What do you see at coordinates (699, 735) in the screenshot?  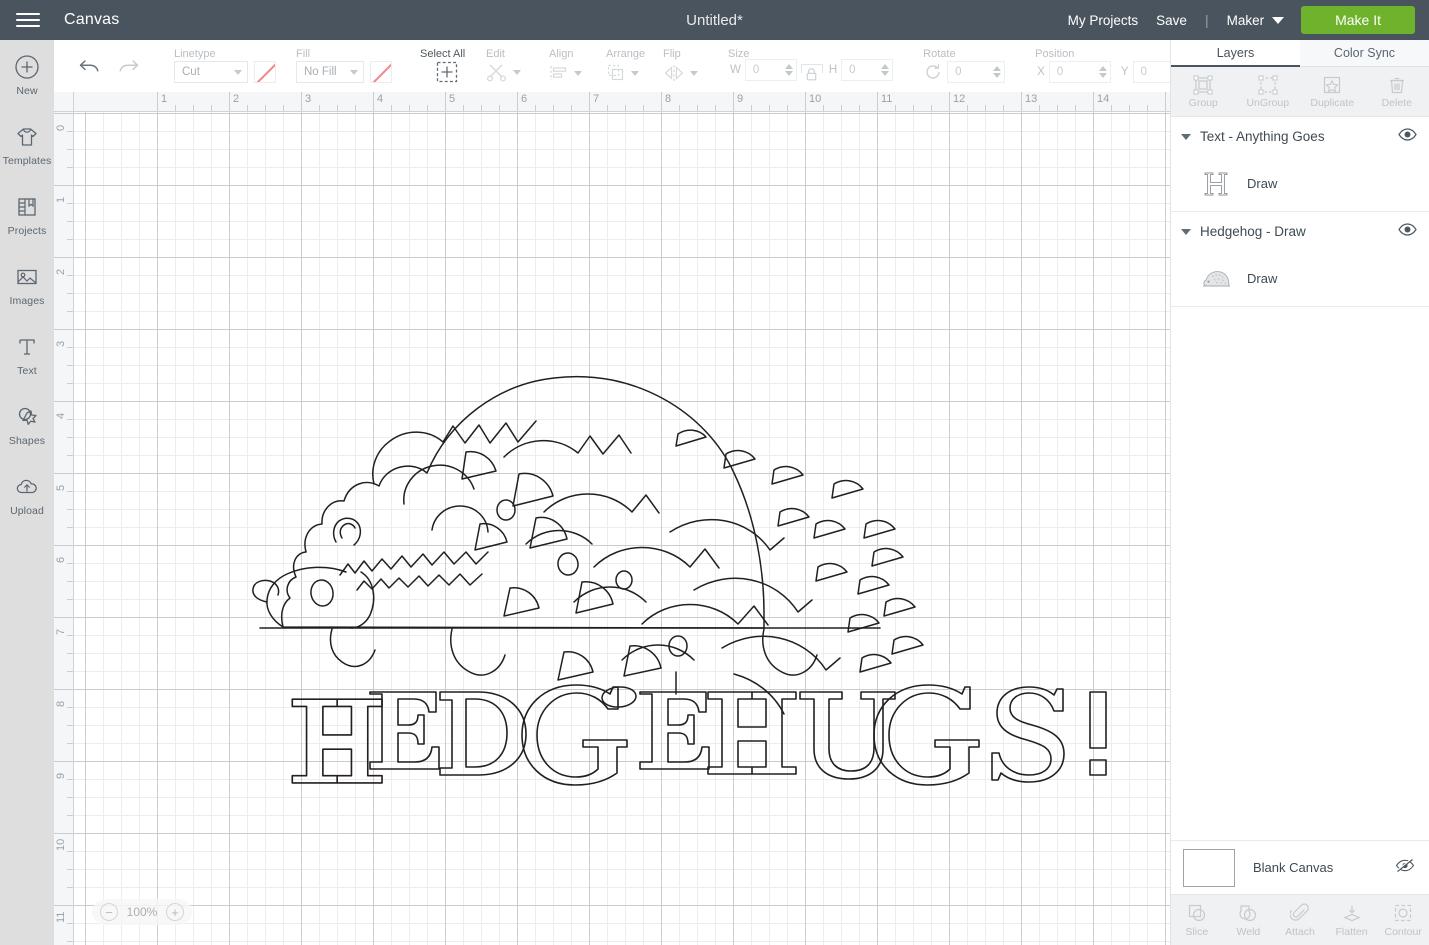 I see `hedgehugs-lettering` at bounding box center [699, 735].